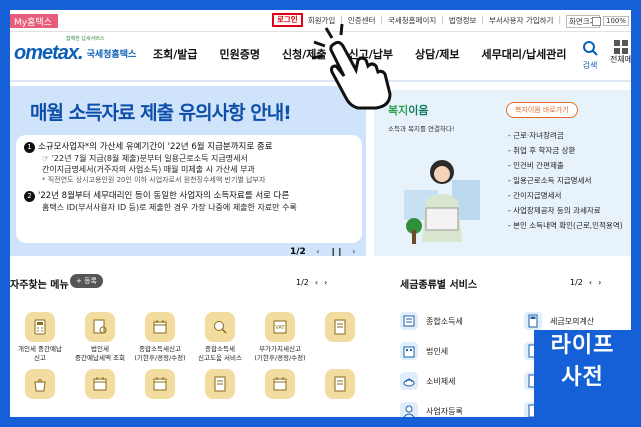 Image resolution: width=641 pixels, height=427 pixels. Describe the element at coordinates (189, 147) in the screenshot. I see `notice-item-1: 1 소규모사업자*의 가산세 유예기간이 '22년 6월 지급분까지로 종료` at that location.